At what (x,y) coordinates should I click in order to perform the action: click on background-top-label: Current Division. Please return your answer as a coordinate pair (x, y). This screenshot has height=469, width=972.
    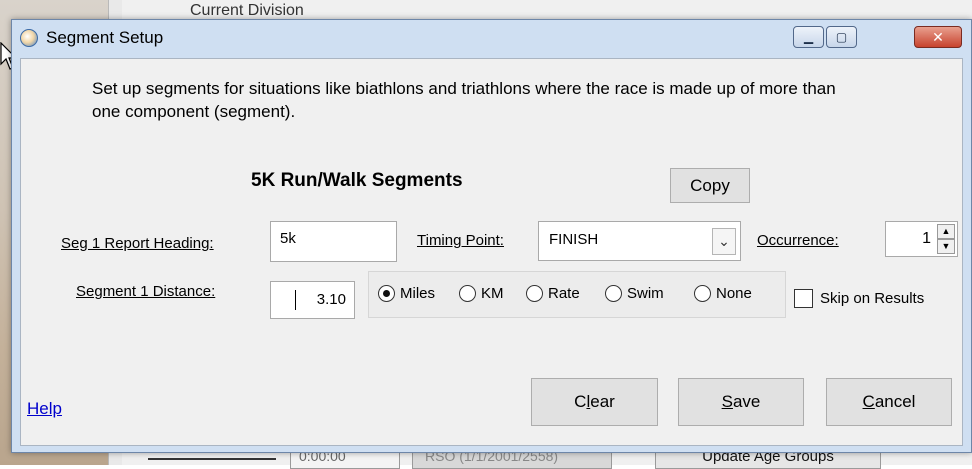
    Looking at the image, I should click on (247, 10).